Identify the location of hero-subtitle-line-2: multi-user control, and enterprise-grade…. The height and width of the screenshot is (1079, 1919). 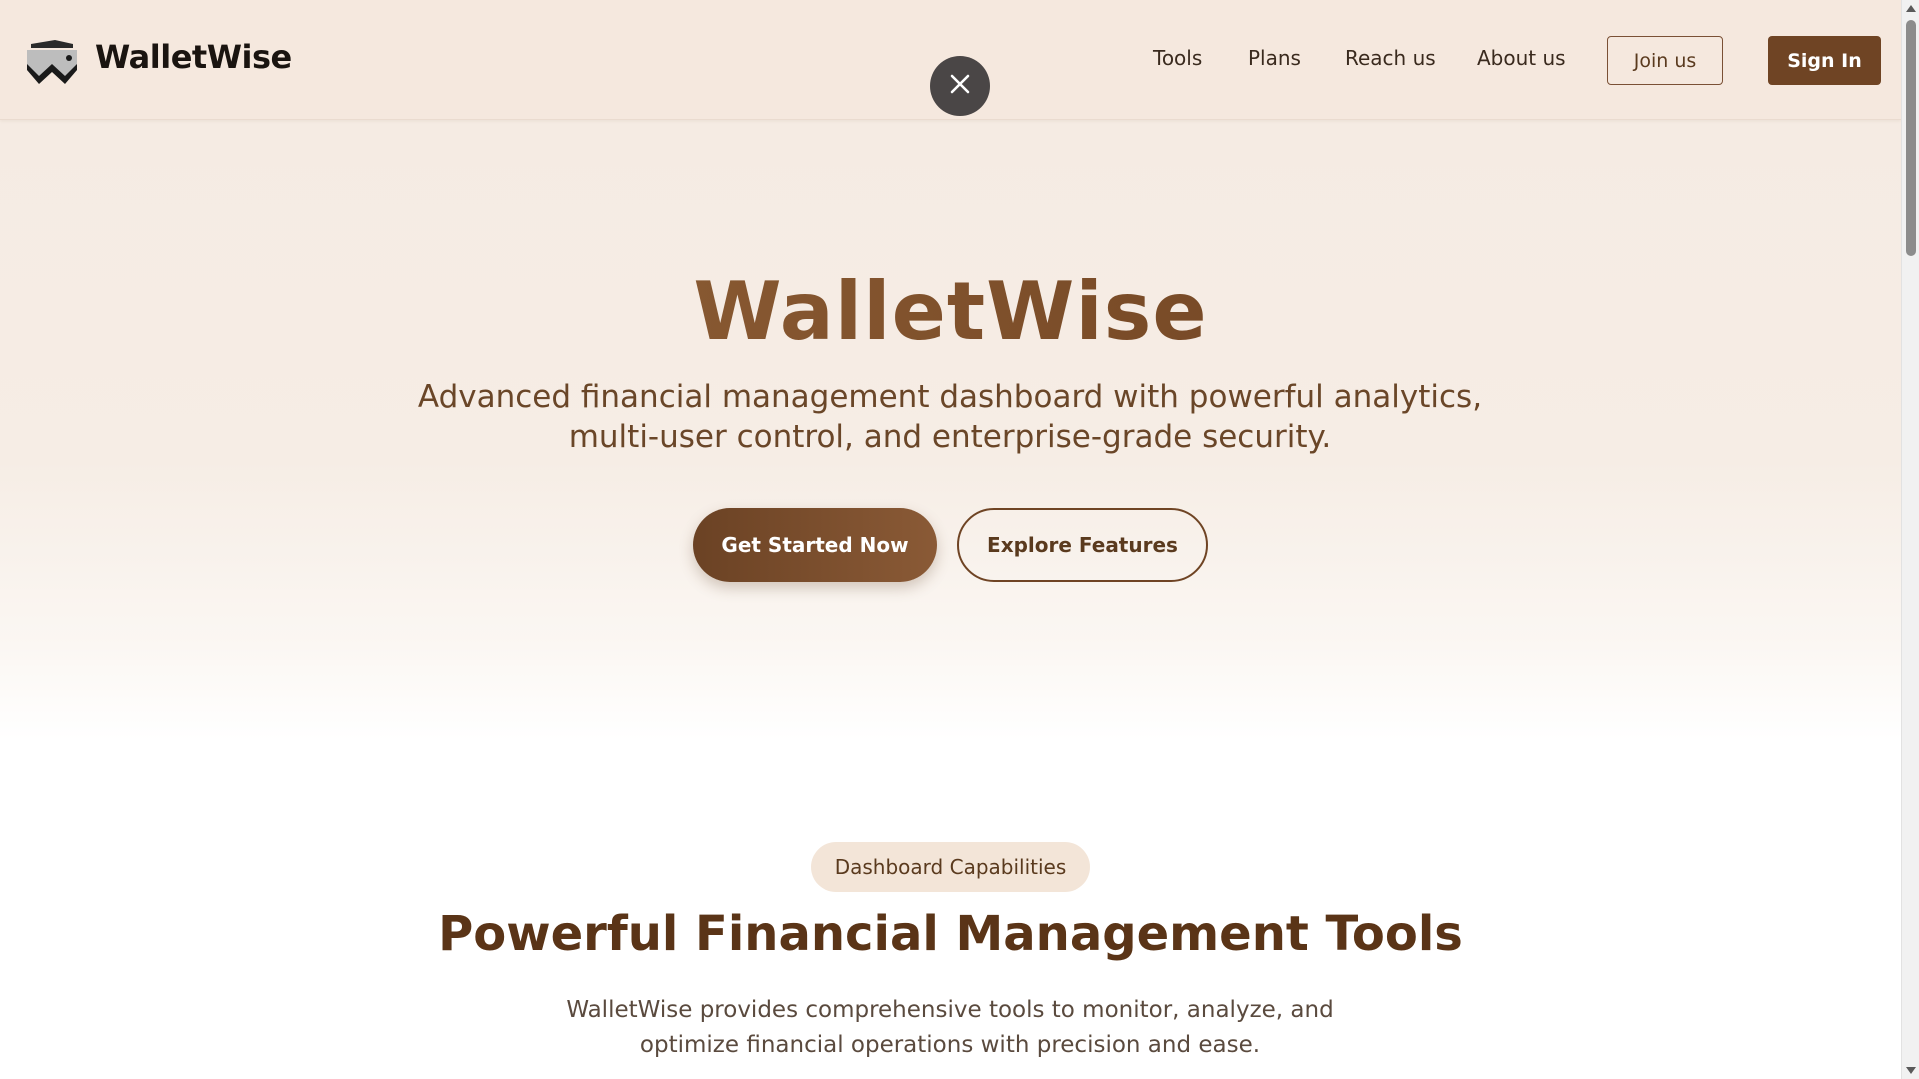
(950, 437).